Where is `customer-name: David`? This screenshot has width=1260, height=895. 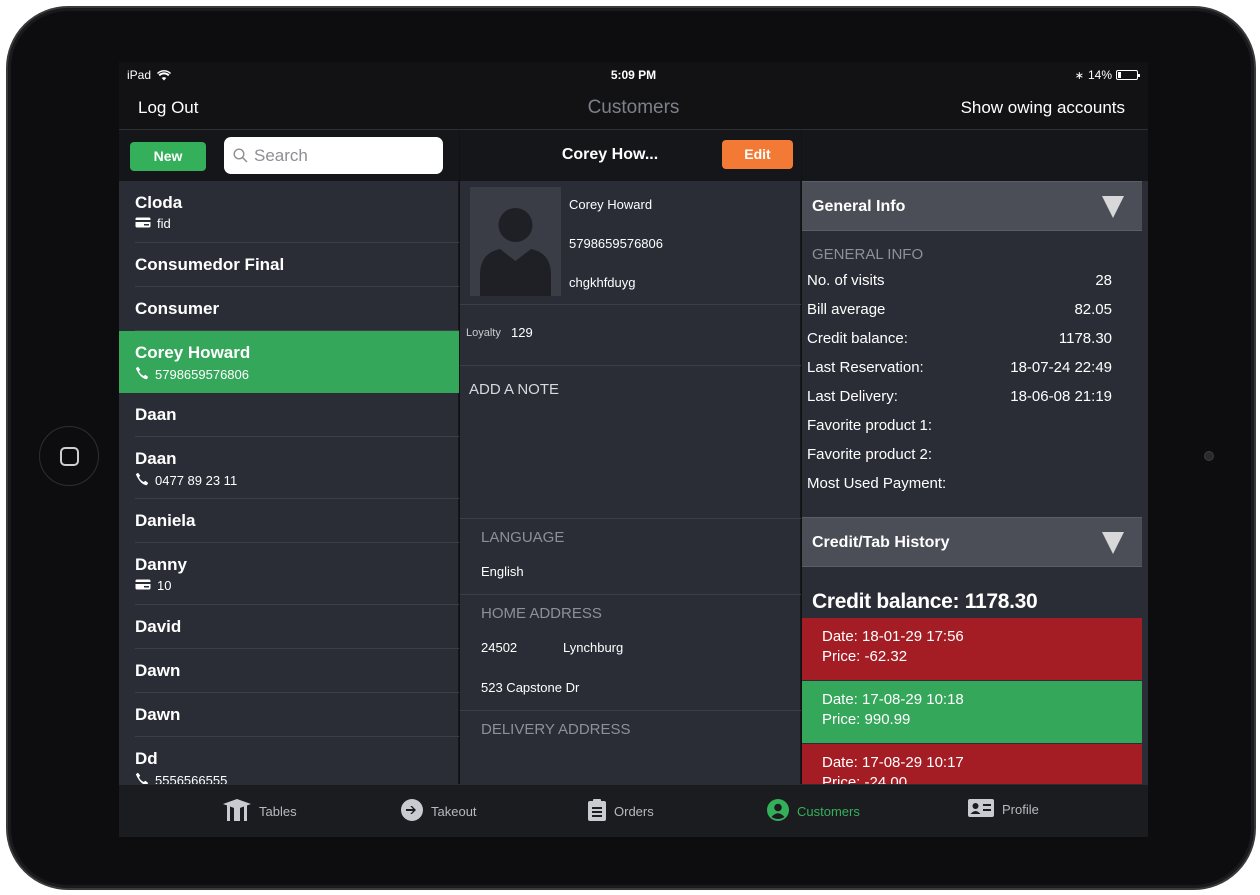
customer-name: David is located at coordinates (158, 626).